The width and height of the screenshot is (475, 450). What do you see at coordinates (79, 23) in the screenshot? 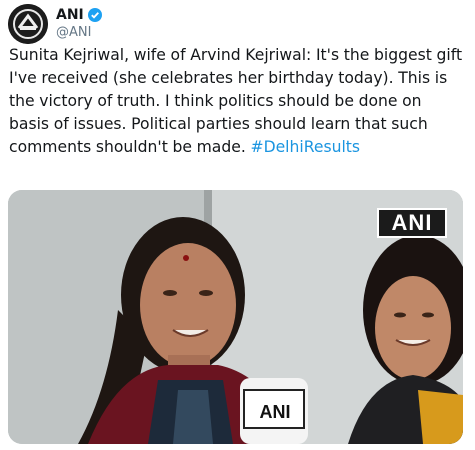
I see `author-names: ANI @ANI` at bounding box center [79, 23].